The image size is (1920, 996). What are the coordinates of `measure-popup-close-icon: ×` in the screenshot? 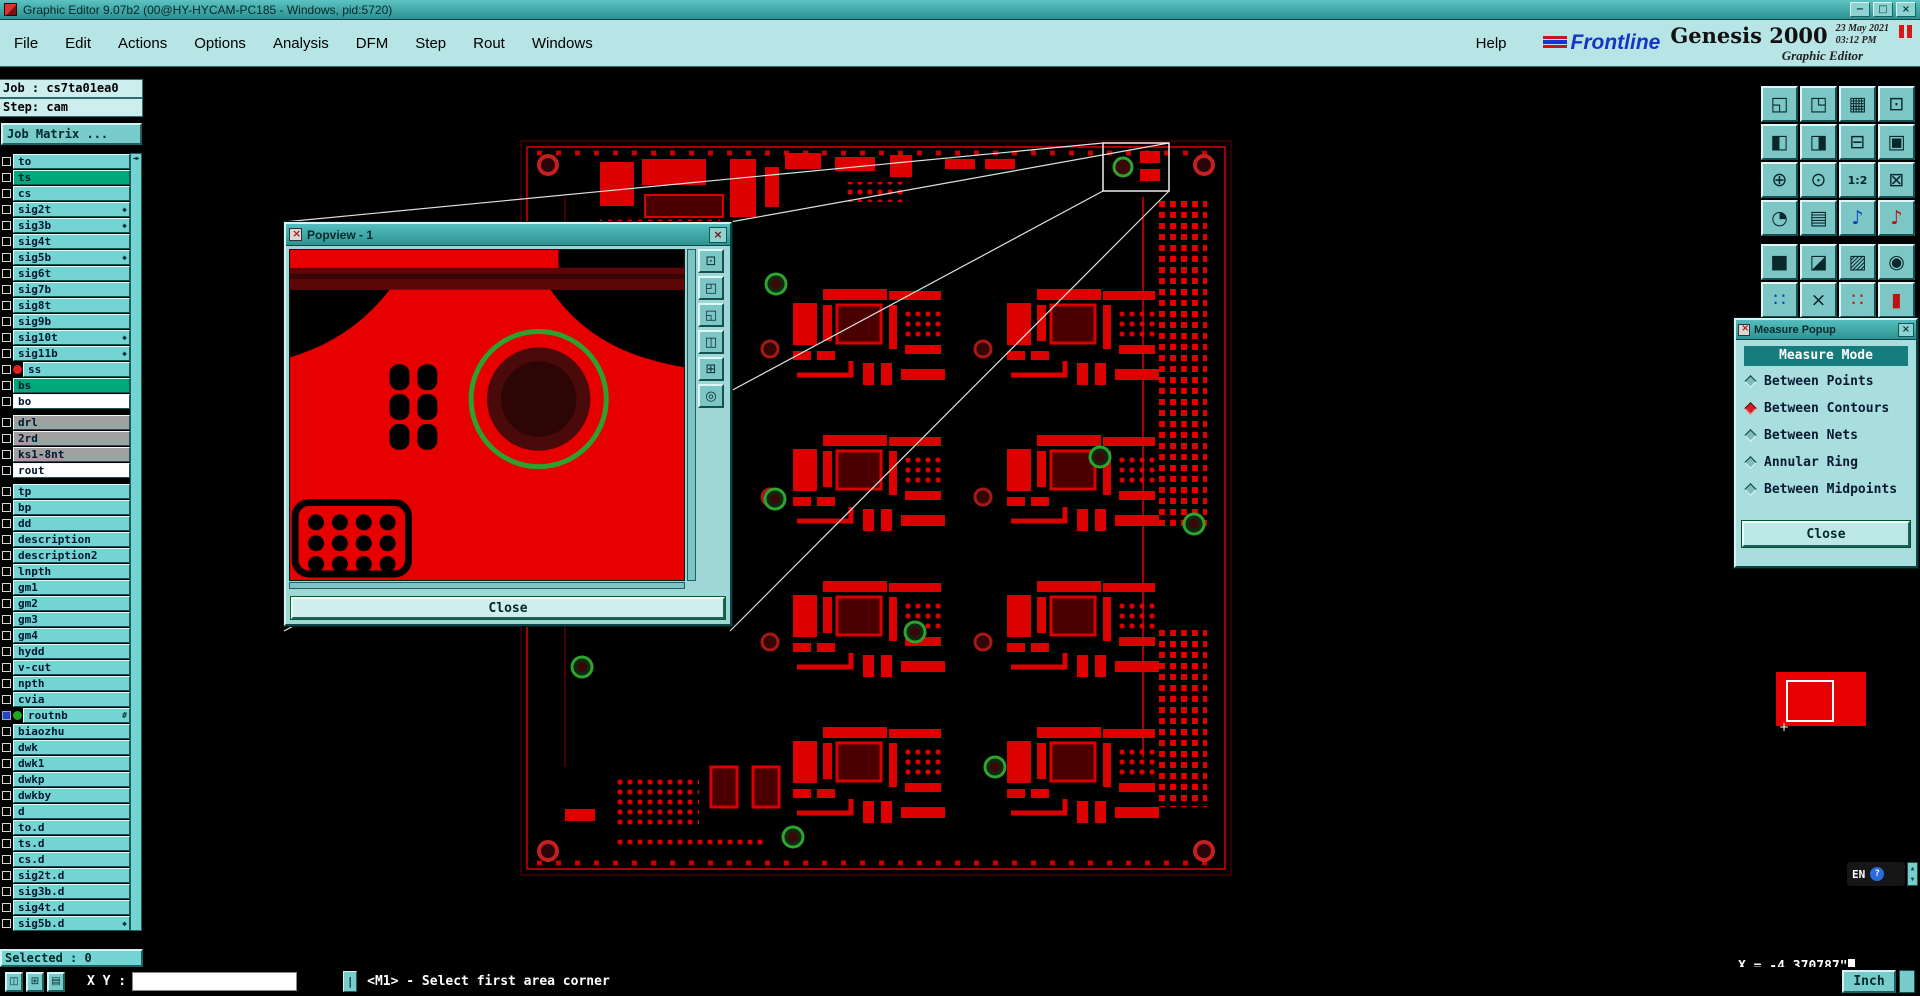 It's located at (1906, 329).